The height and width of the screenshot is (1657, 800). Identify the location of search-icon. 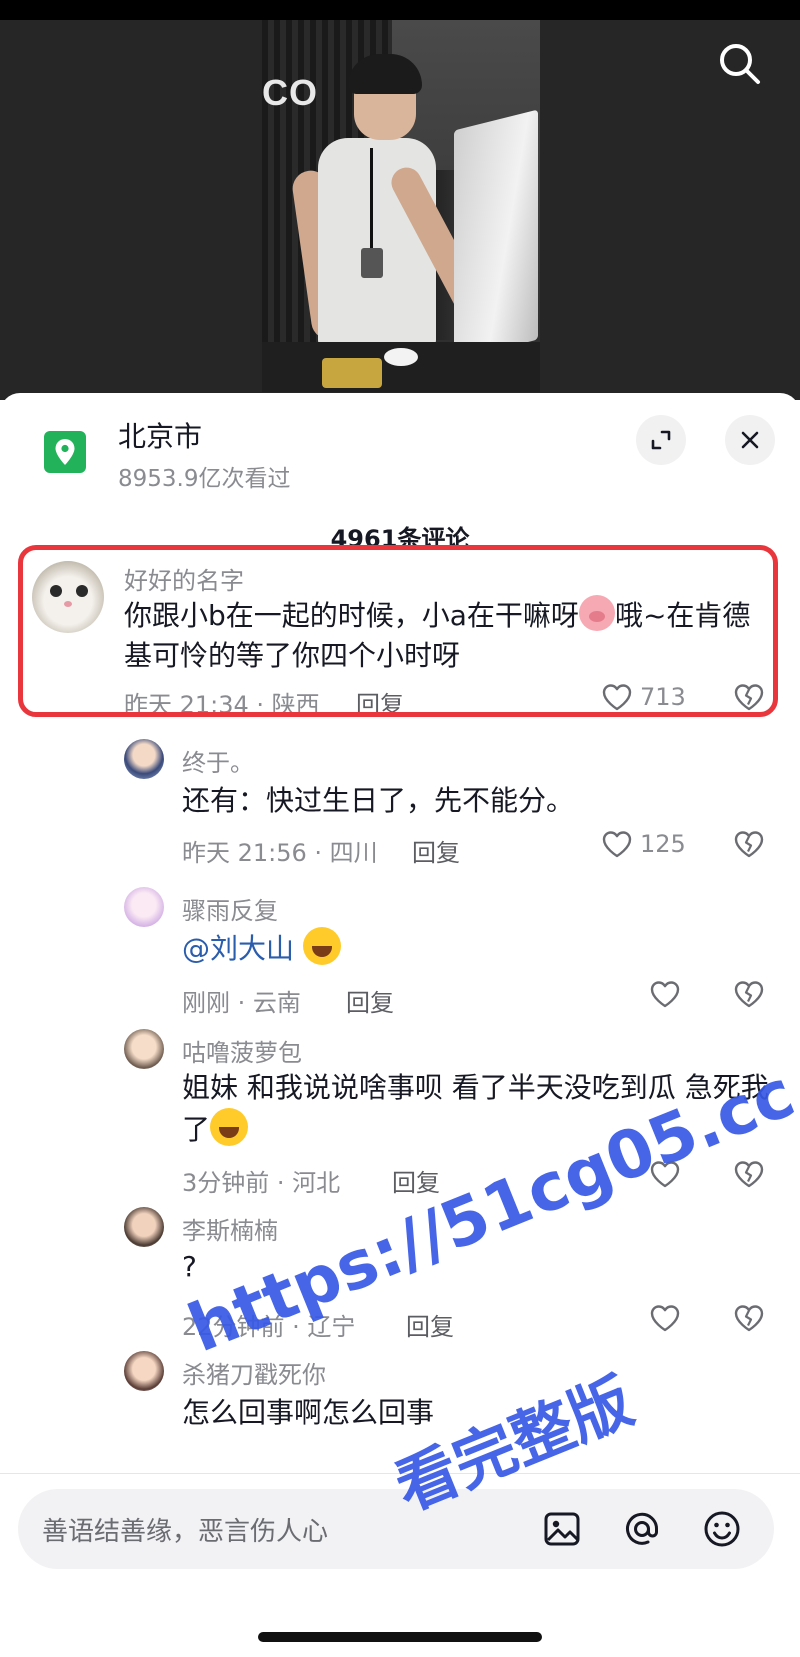
(740, 64).